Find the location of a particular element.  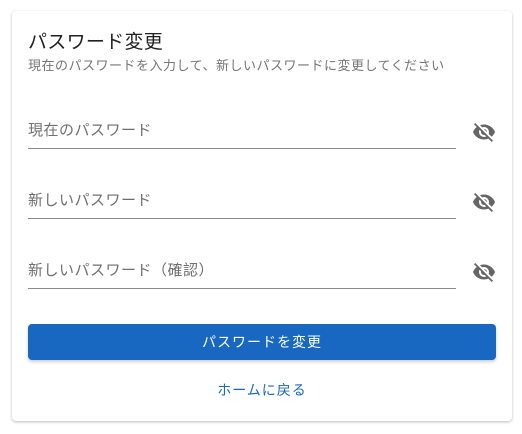

card-title: パスワード変更 is located at coordinates (96, 42).